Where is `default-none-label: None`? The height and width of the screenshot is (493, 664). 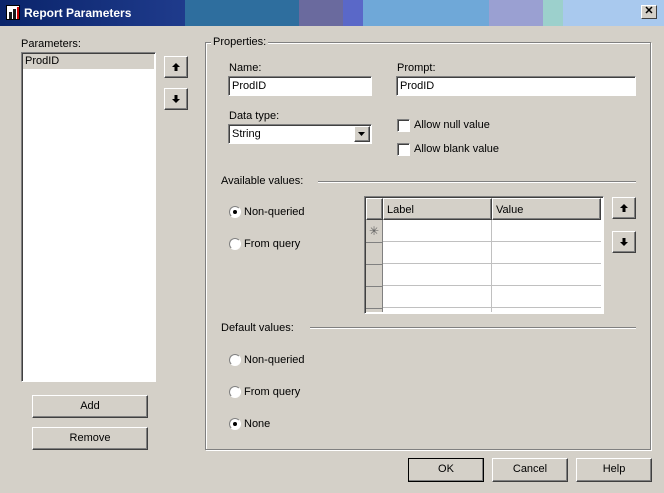
default-none-label: None is located at coordinates (257, 424).